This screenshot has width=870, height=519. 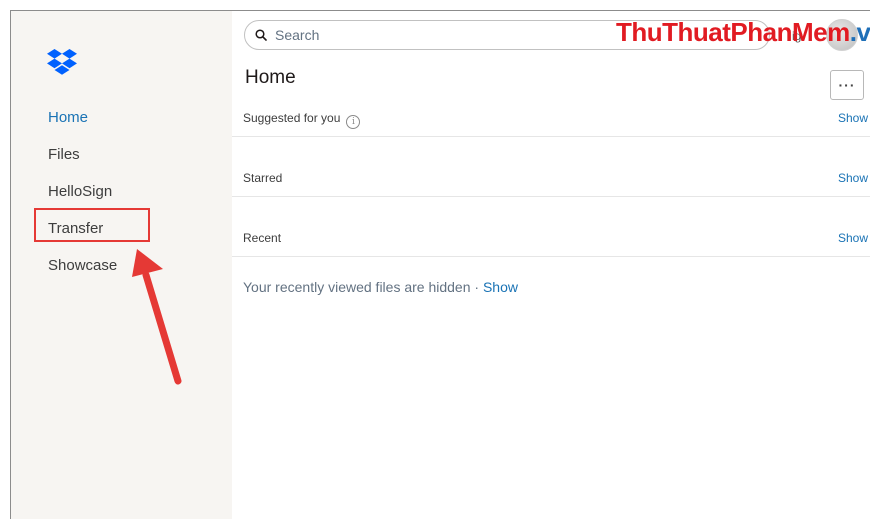 What do you see at coordinates (92, 225) in the screenshot?
I see `transfer-highlight-box` at bounding box center [92, 225].